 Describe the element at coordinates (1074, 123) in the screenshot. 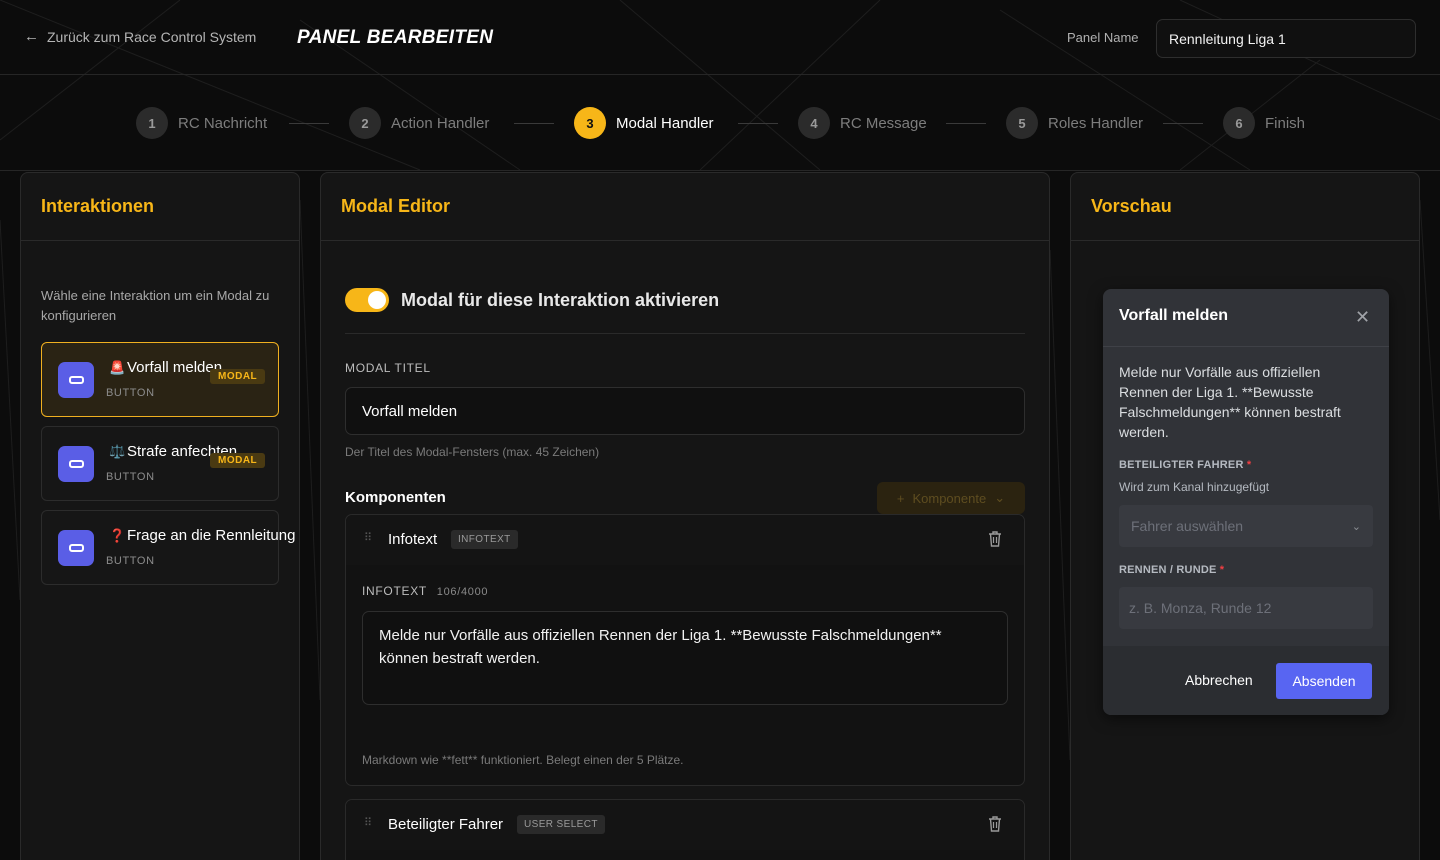

I see `step-roles-handler: 5 Roles Handler` at that location.